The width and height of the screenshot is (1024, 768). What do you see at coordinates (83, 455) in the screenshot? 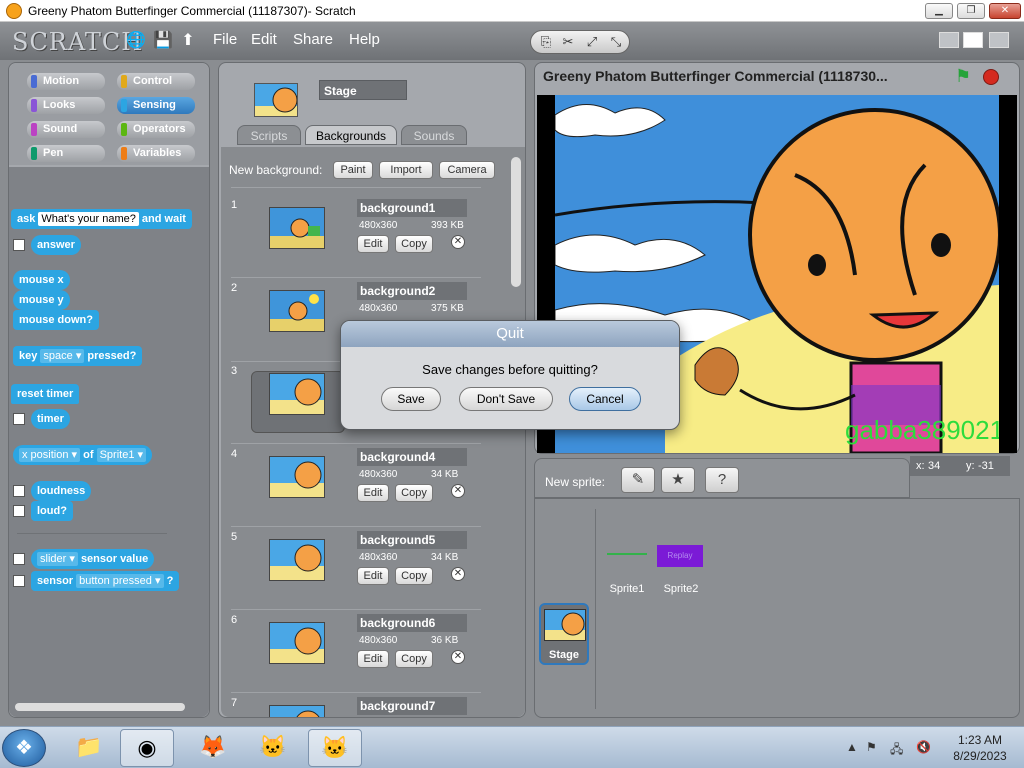
I see `block-attribute-of: x position ▾ of Sprite1 ▾` at bounding box center [83, 455].